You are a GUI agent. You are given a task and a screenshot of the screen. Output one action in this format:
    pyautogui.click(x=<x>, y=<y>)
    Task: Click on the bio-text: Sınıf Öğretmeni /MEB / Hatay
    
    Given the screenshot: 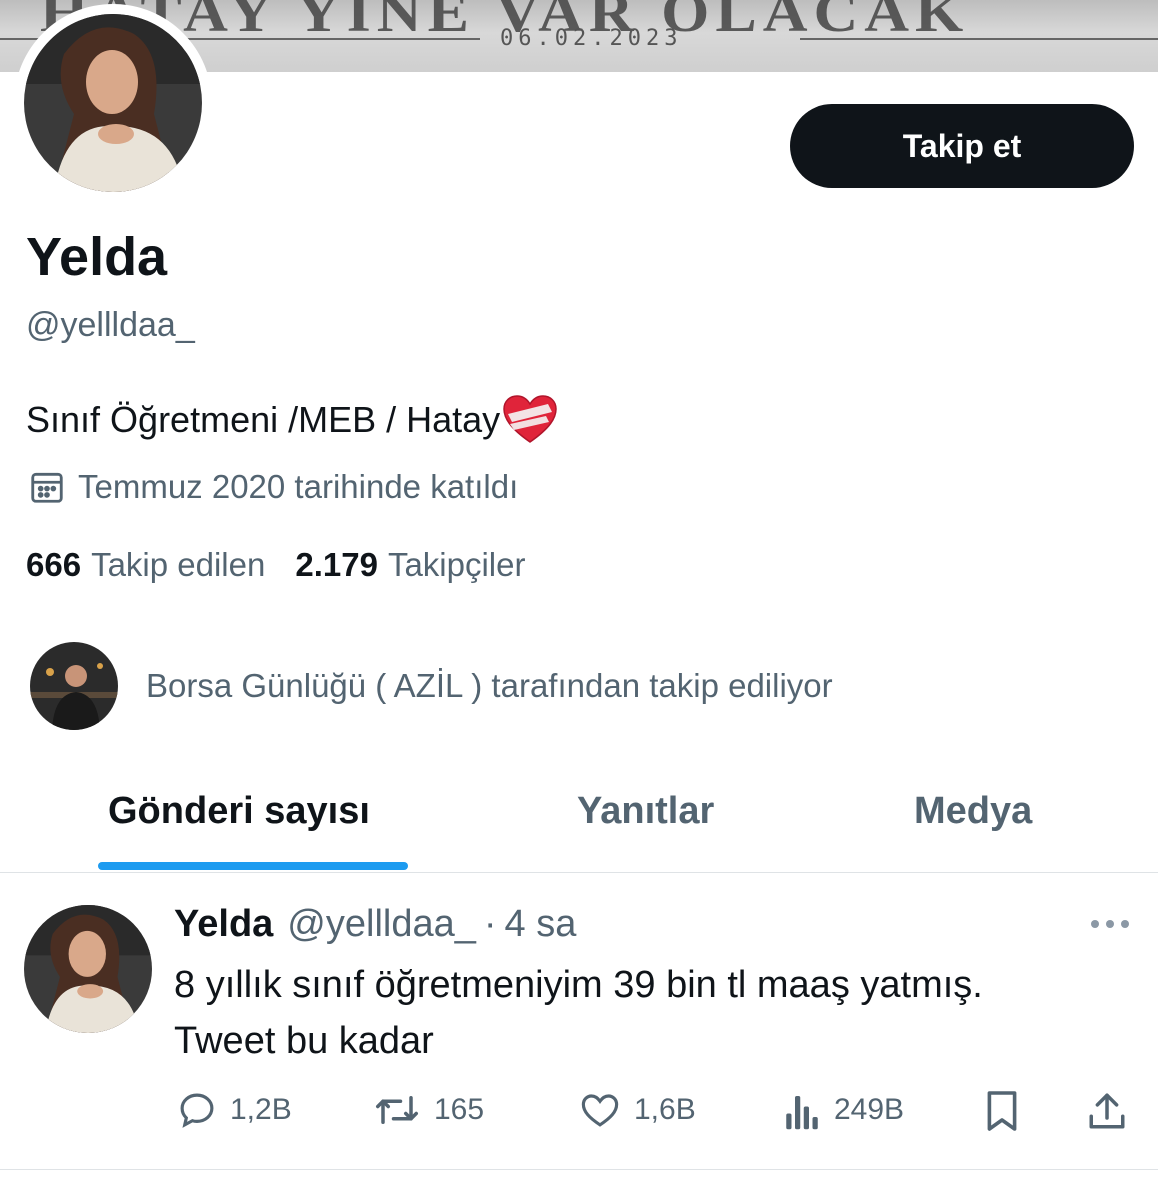 What is the action you would take?
    pyautogui.click(x=263, y=419)
    